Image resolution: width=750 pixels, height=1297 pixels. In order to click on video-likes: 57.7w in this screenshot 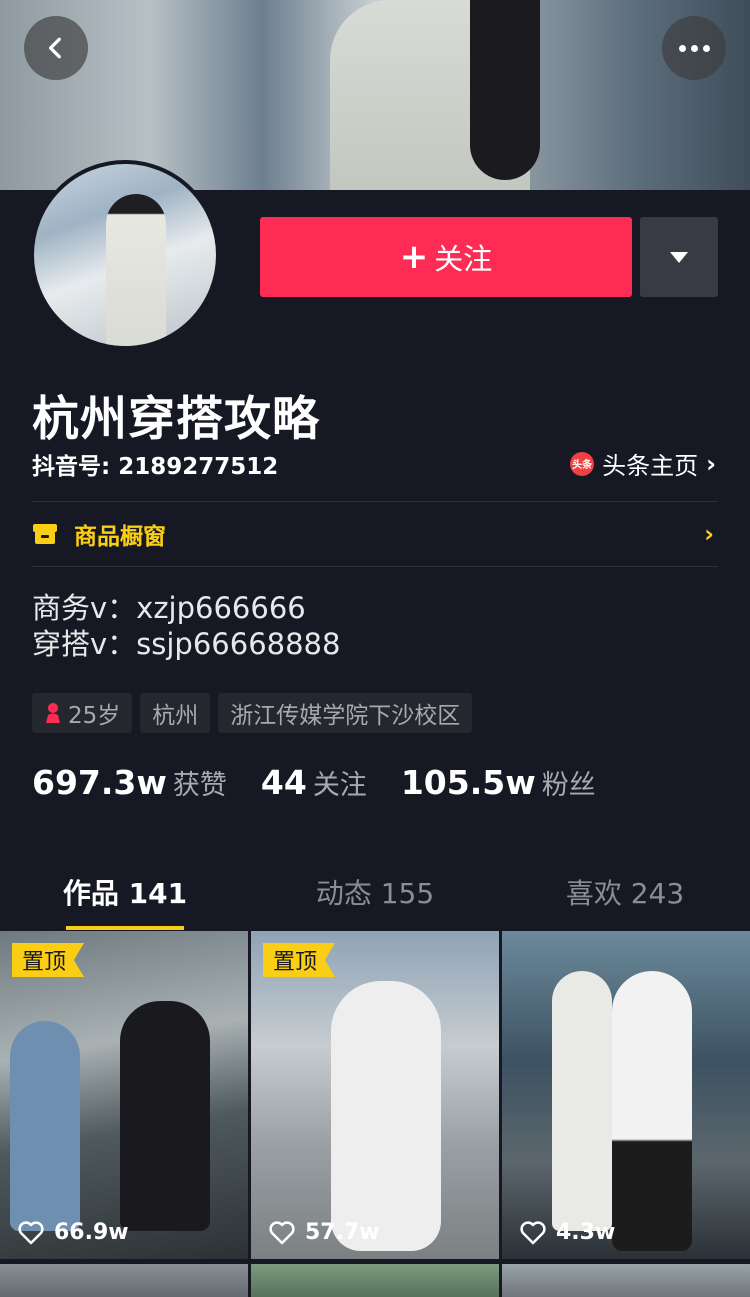, I will do `click(324, 1232)`.